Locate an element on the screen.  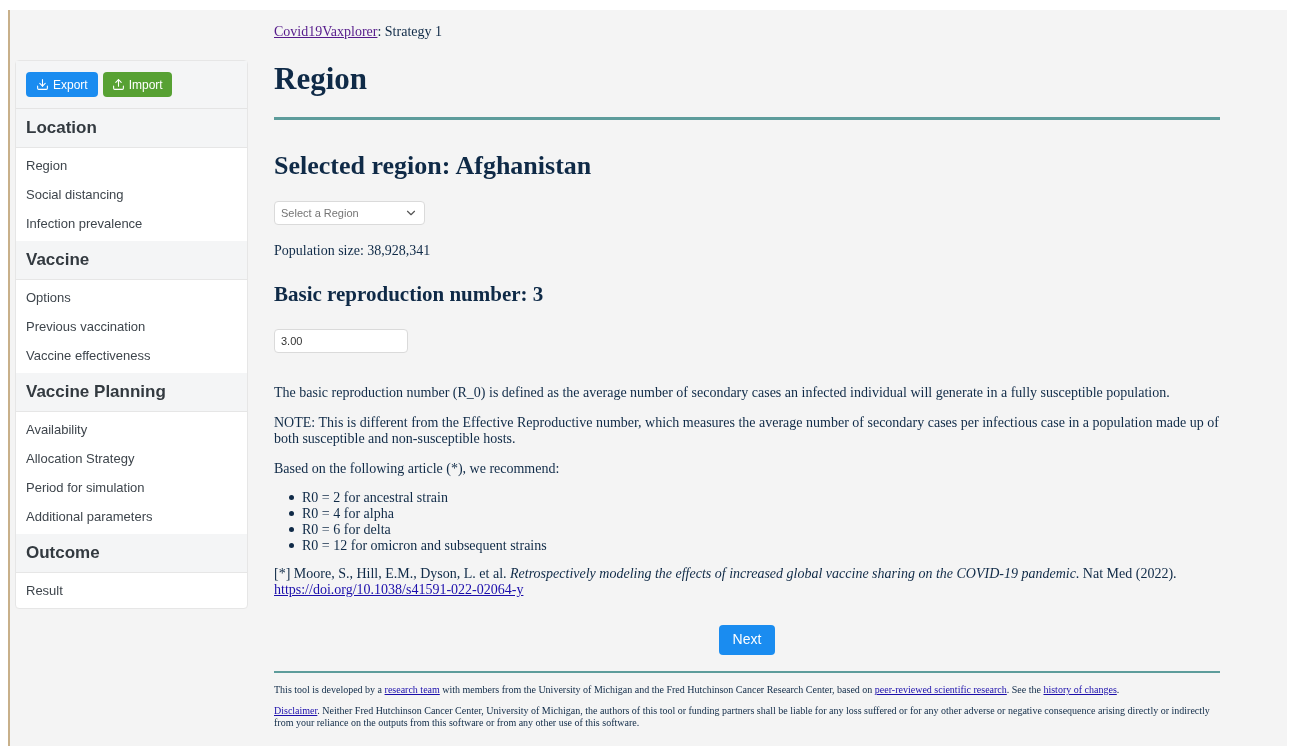
population-text: Population size: 38,928,341 is located at coordinates (353, 251).